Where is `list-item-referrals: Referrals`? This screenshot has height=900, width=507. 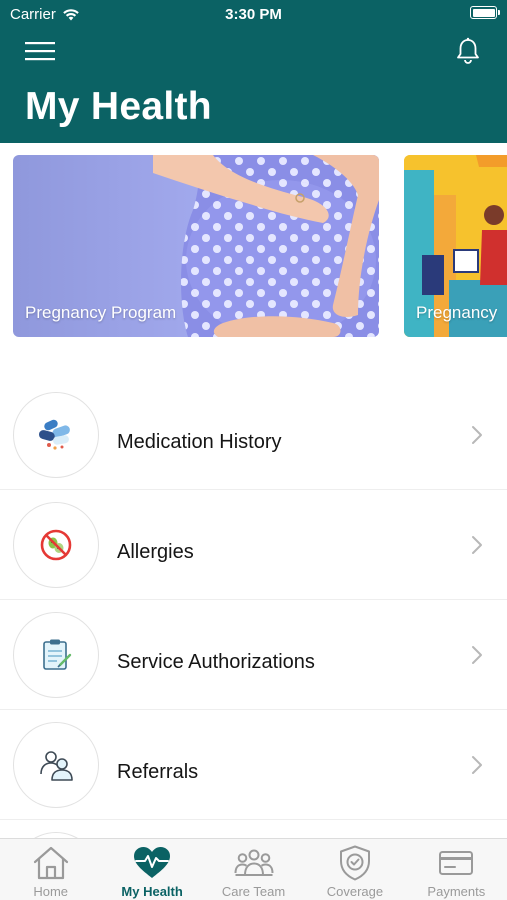
list-item-referrals: Referrals is located at coordinates (253, 765).